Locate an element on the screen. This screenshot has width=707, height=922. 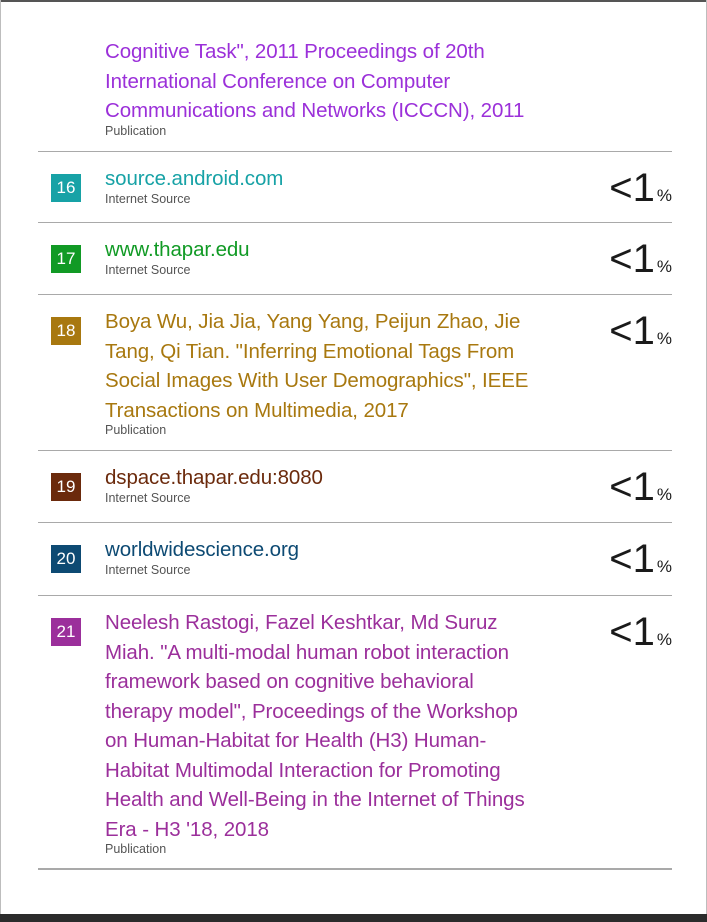
frame-left-border is located at coordinates (0, 461).